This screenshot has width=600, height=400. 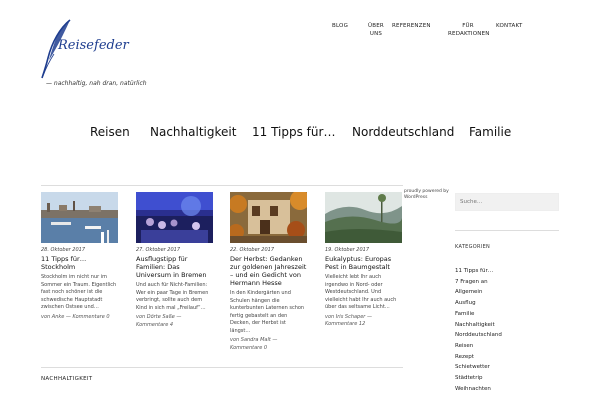 I want to click on content-divider, so click(x=222, y=185).